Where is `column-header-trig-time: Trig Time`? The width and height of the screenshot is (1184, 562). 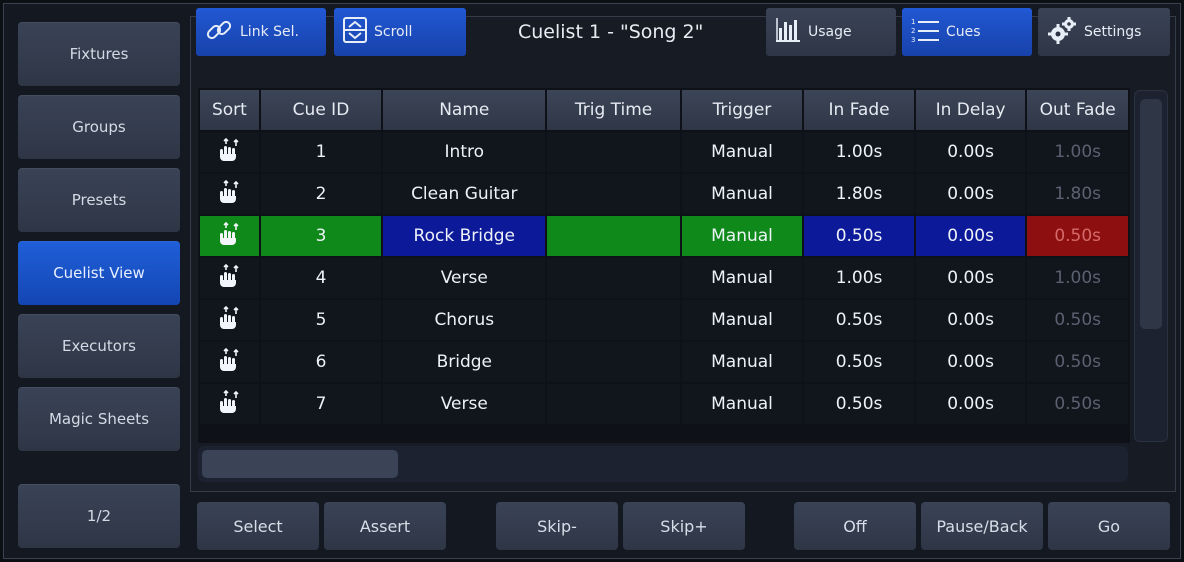 column-header-trig-time: Trig Time is located at coordinates (613, 110).